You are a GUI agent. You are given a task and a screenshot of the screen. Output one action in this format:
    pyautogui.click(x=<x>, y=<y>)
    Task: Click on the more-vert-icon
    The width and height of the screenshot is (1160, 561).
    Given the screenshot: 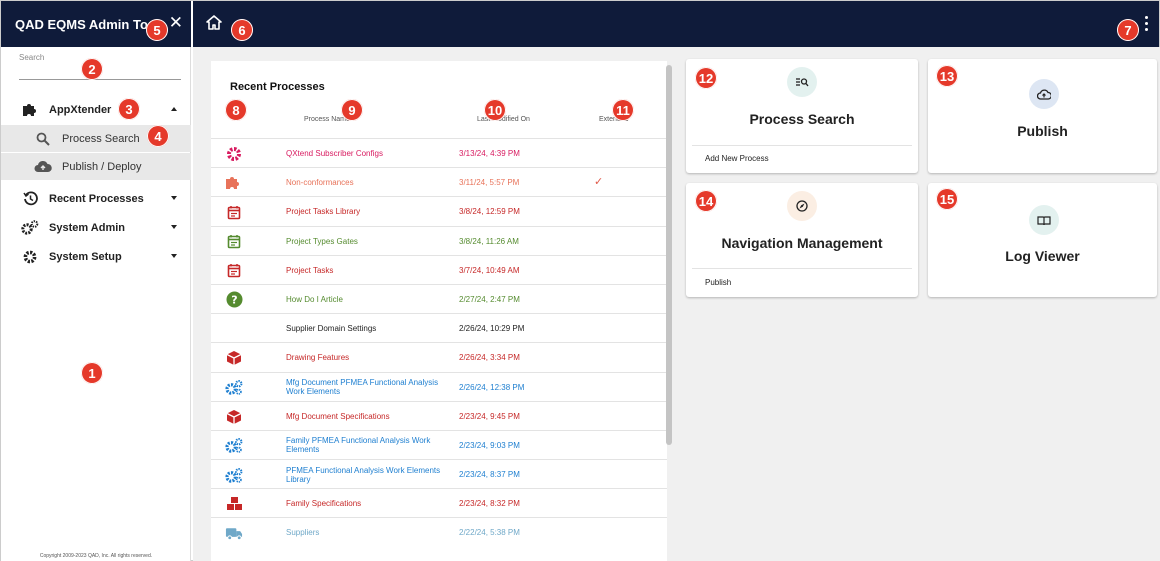 What is the action you would take?
    pyautogui.click(x=1147, y=24)
    